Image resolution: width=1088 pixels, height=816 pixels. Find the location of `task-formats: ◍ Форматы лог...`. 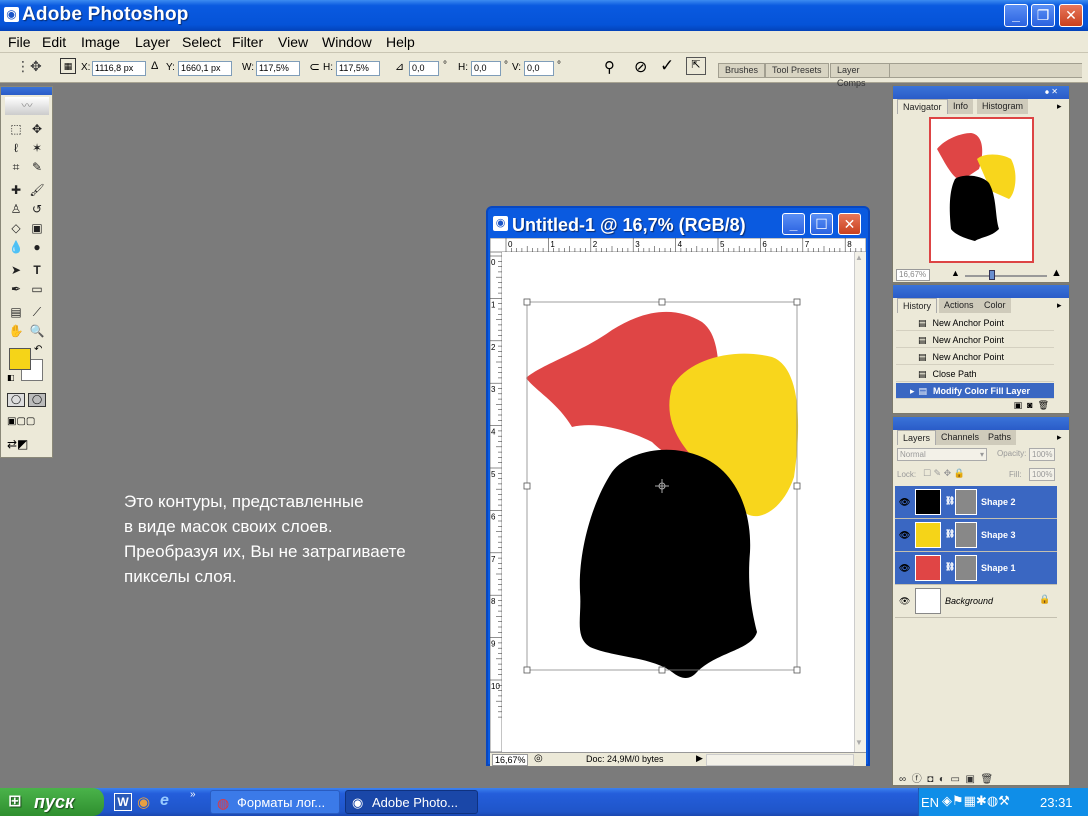

task-formats: ◍ Форматы лог... is located at coordinates (275, 802).